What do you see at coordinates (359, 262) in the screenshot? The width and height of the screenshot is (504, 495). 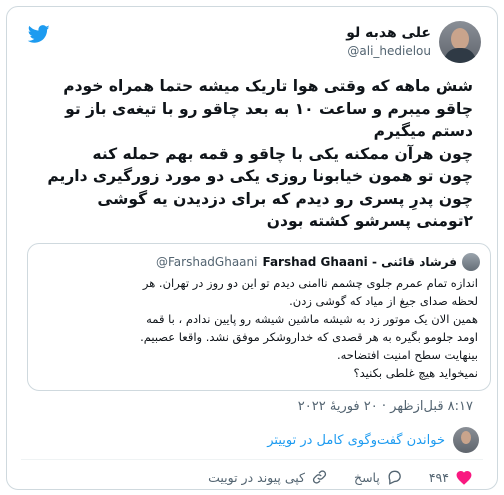 I see `quoted-author-name: فرشاد قائنی - Farshad Ghaani` at bounding box center [359, 262].